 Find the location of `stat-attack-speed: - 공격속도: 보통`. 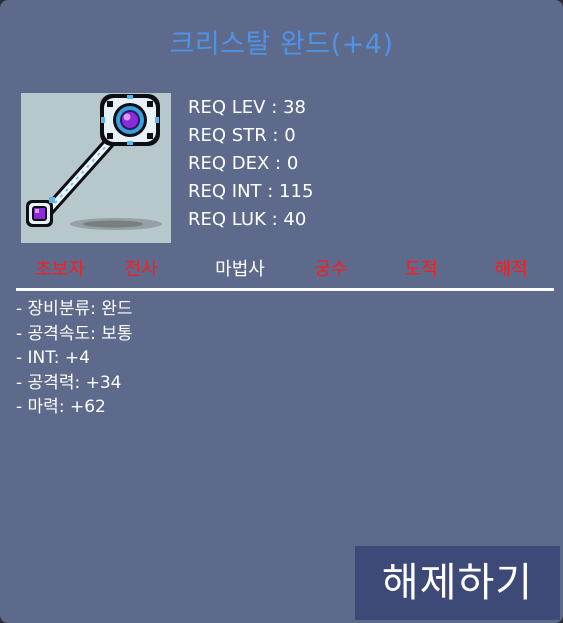

stat-attack-speed: - 공격속도: 보통 is located at coordinates (74, 333).